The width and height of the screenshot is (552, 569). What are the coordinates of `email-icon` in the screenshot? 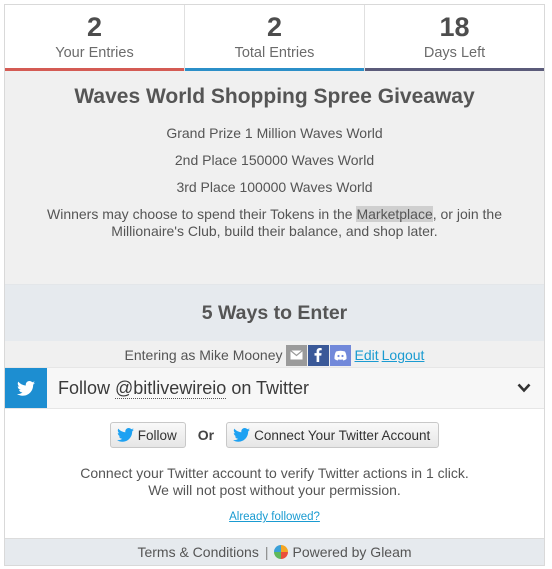 It's located at (296, 355).